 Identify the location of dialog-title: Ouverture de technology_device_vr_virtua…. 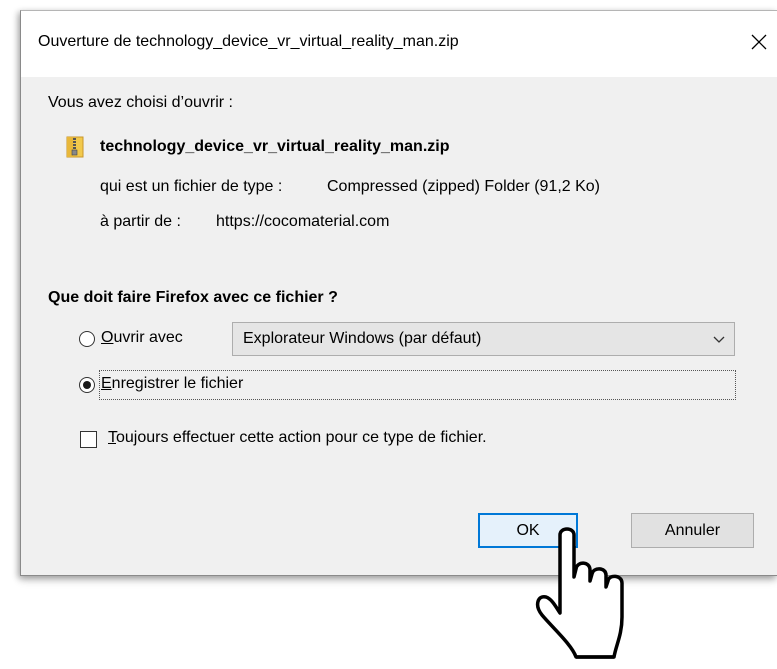
(248, 41).